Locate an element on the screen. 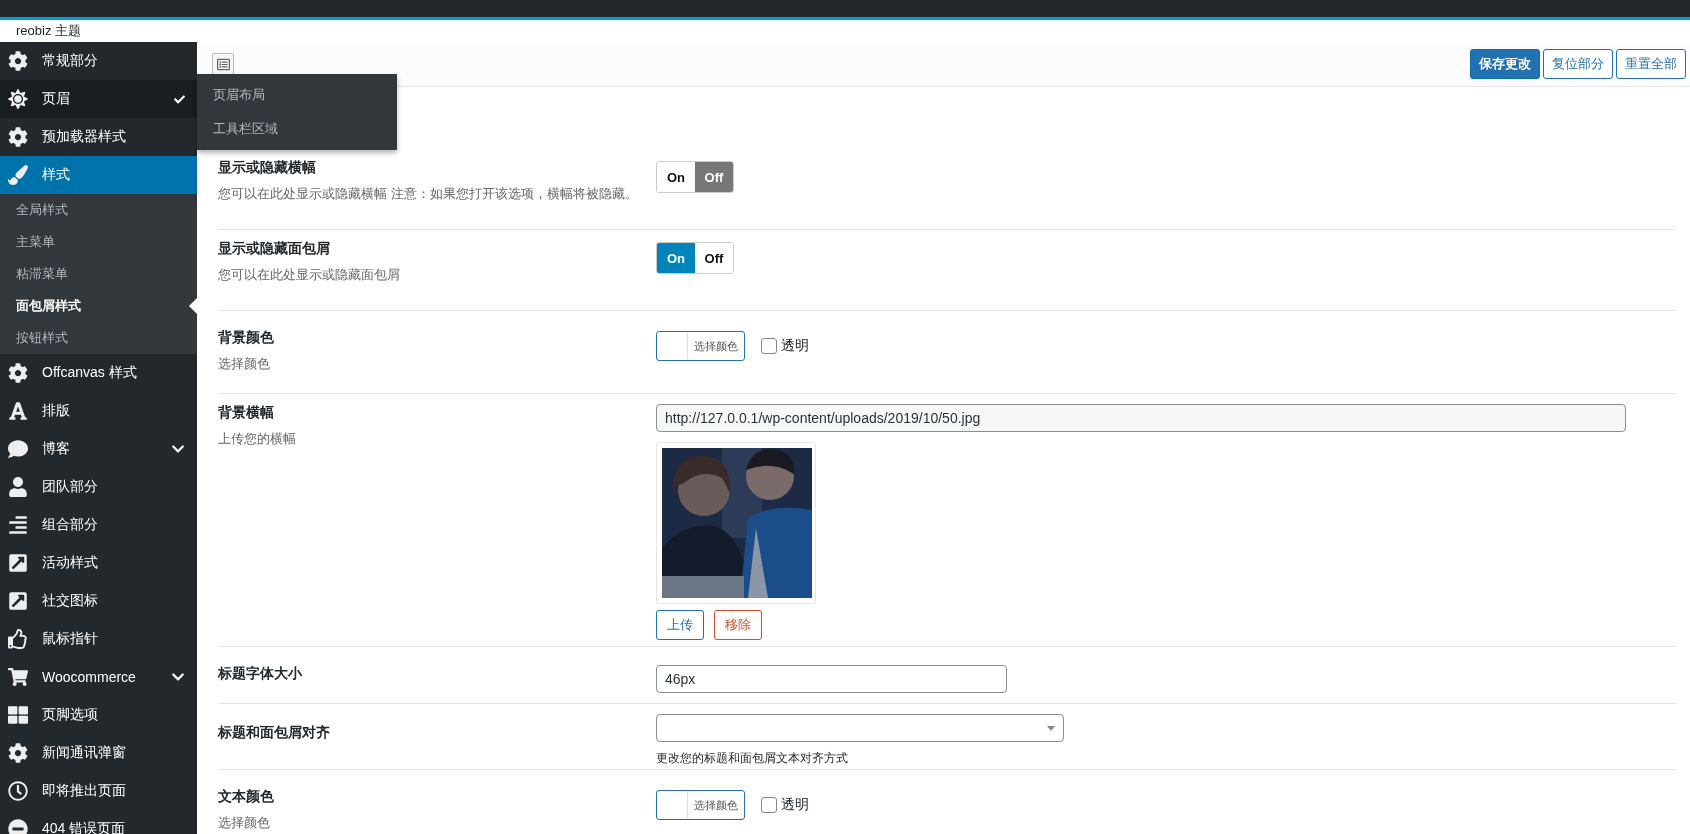 This screenshot has width=1690, height=834. sidebar-item: 鼠标指针 is located at coordinates (98, 639).